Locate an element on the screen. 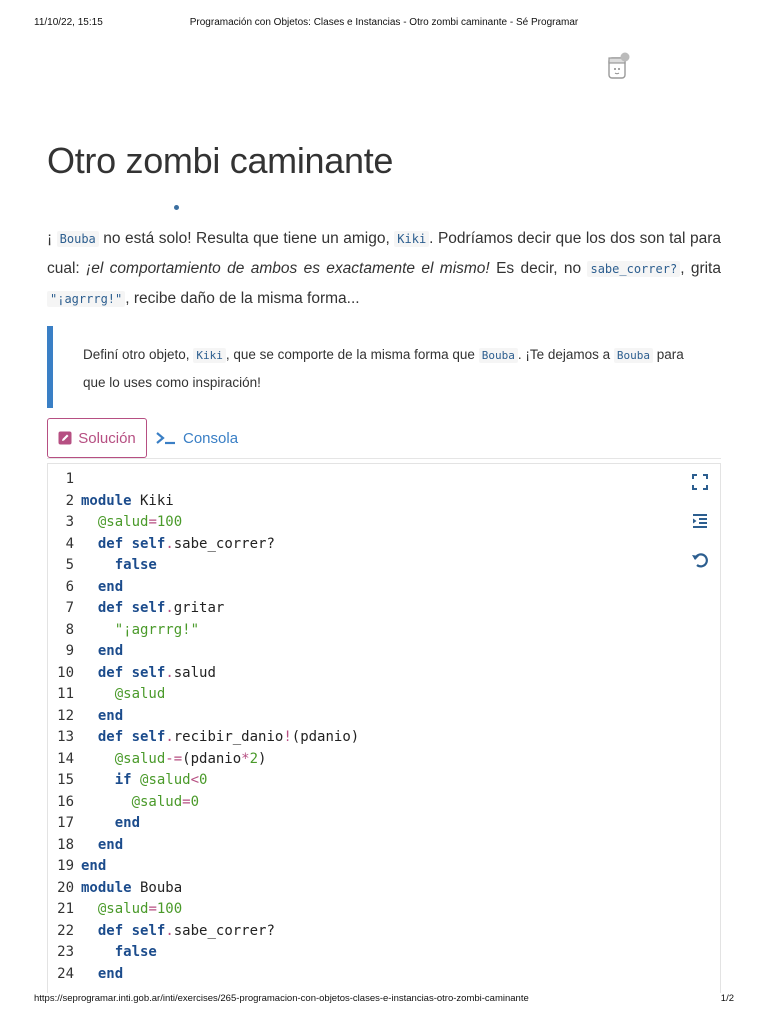 The image size is (768, 1024). indent-icon is located at coordinates (700, 521).